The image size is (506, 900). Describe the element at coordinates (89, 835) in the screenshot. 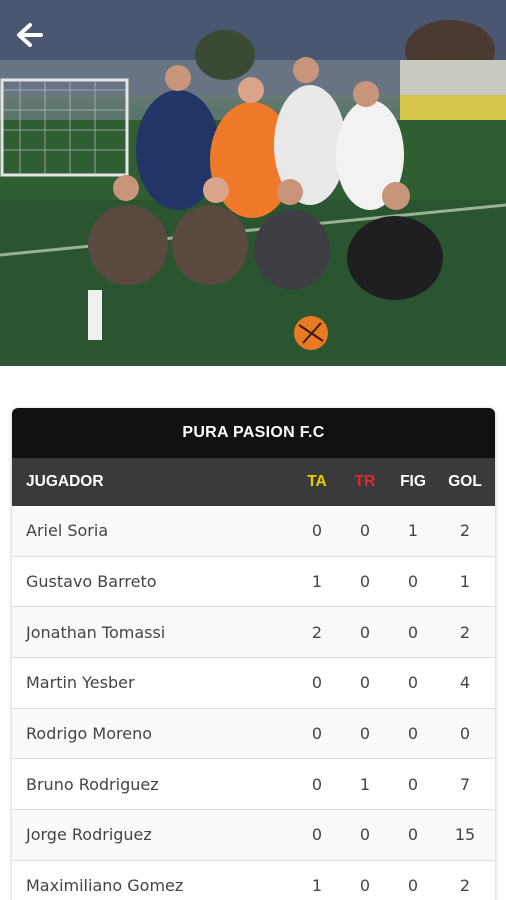

I see `player-name: Jorge Rodriguez` at that location.